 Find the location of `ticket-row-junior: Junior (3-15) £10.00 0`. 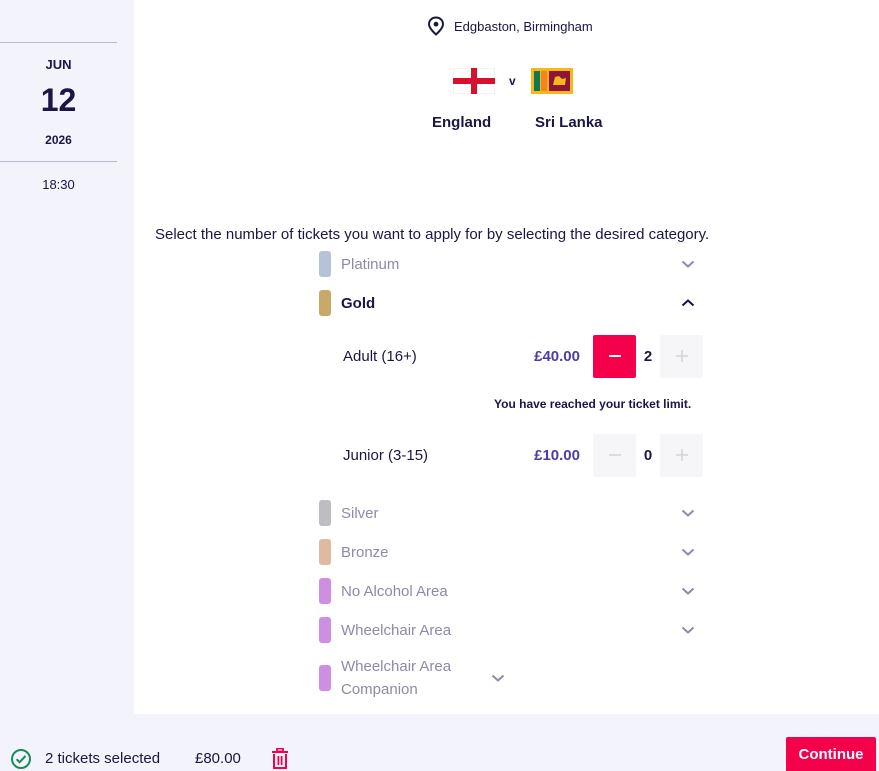

ticket-row-junior: Junior (3-15) £10.00 0 is located at coordinates (523, 455).